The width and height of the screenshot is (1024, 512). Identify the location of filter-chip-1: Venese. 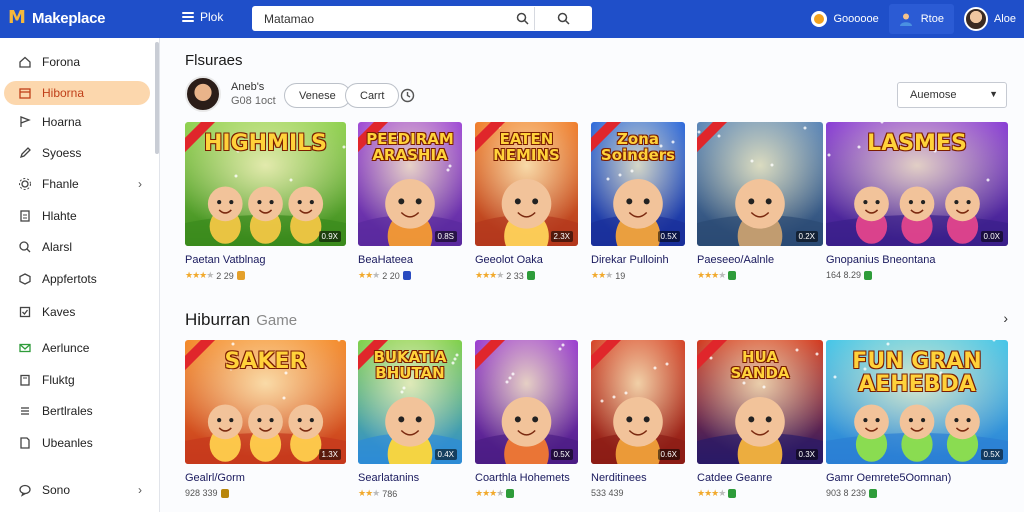
(317, 95).